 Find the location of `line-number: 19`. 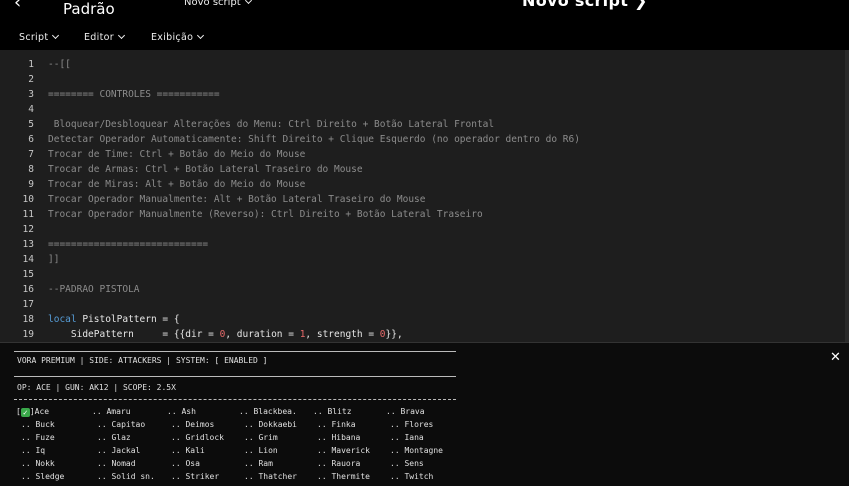

line-number: 19 is located at coordinates (28, 334).